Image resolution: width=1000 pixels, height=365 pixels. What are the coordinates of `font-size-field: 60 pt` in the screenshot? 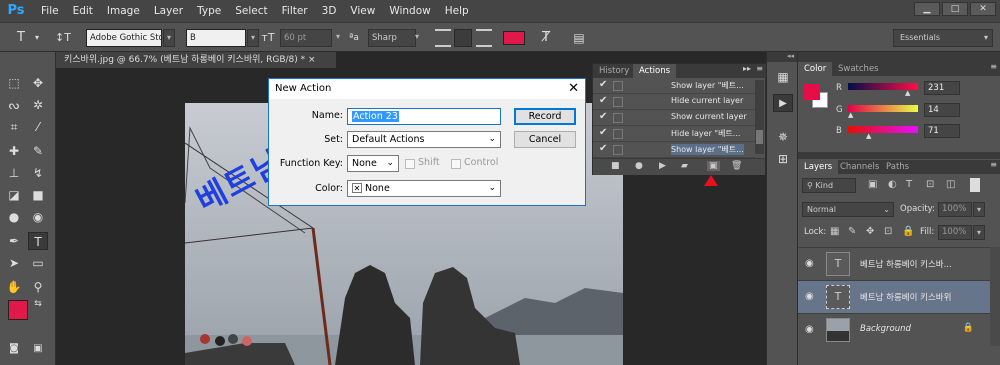 It's located at (306, 38).